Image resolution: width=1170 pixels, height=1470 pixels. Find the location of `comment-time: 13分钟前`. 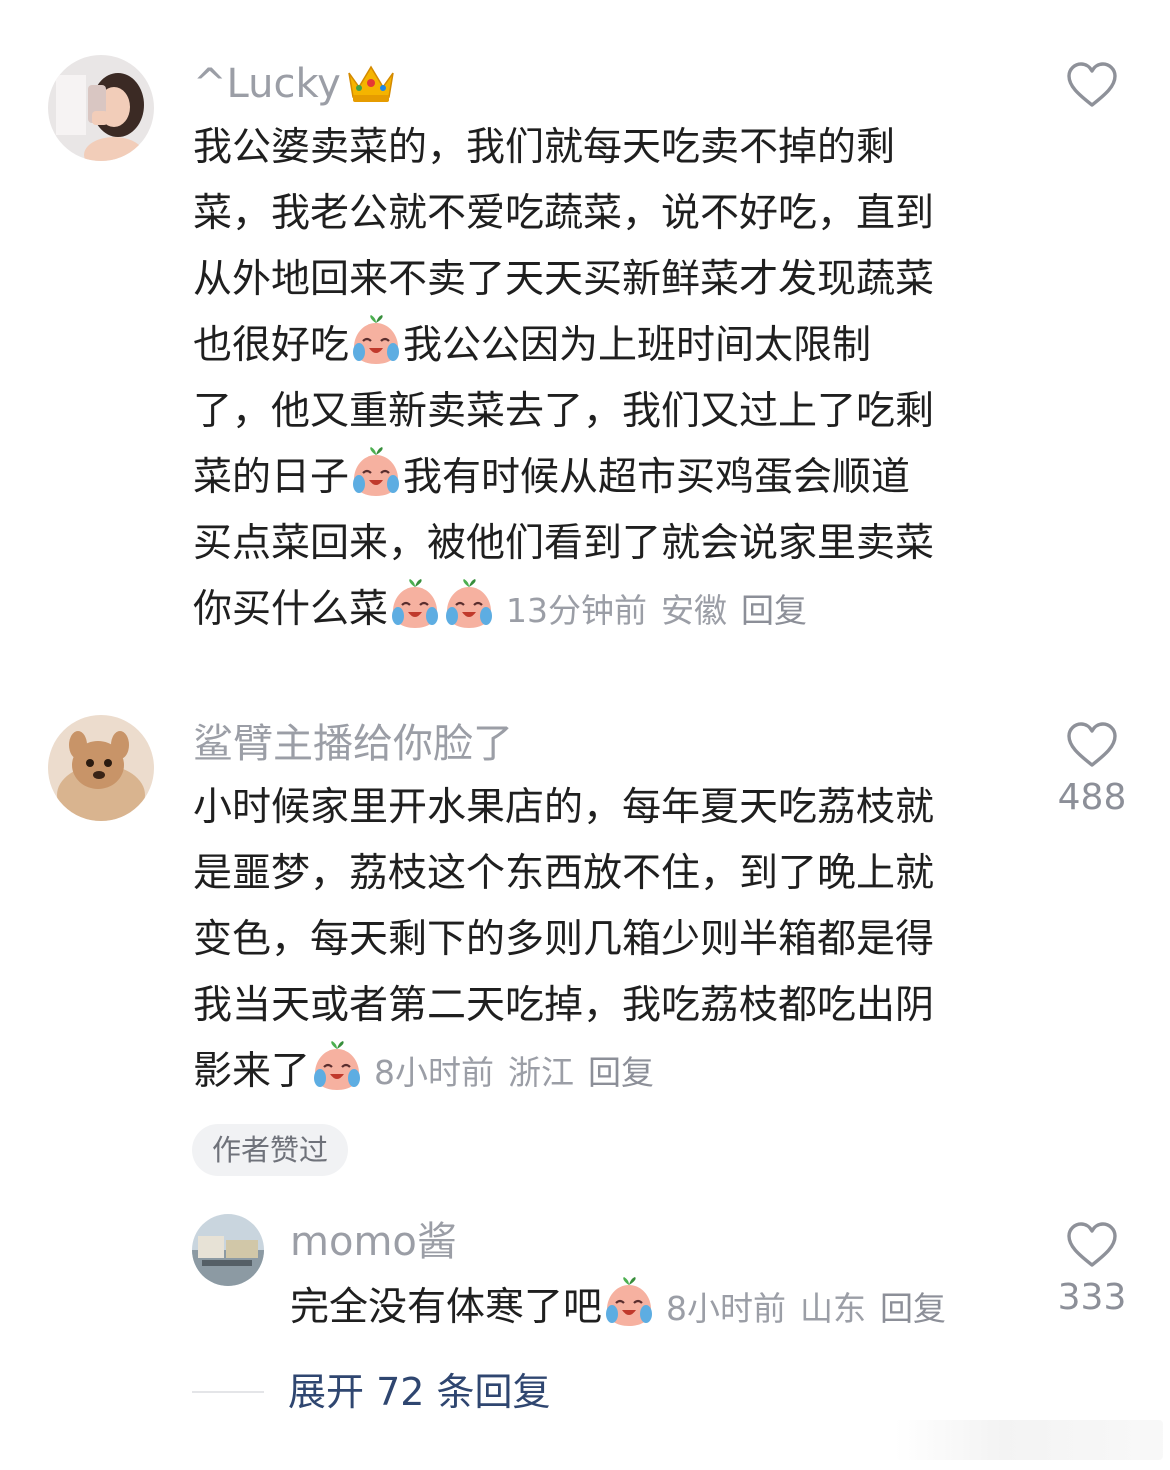

comment-time: 13分钟前 is located at coordinates (577, 610).